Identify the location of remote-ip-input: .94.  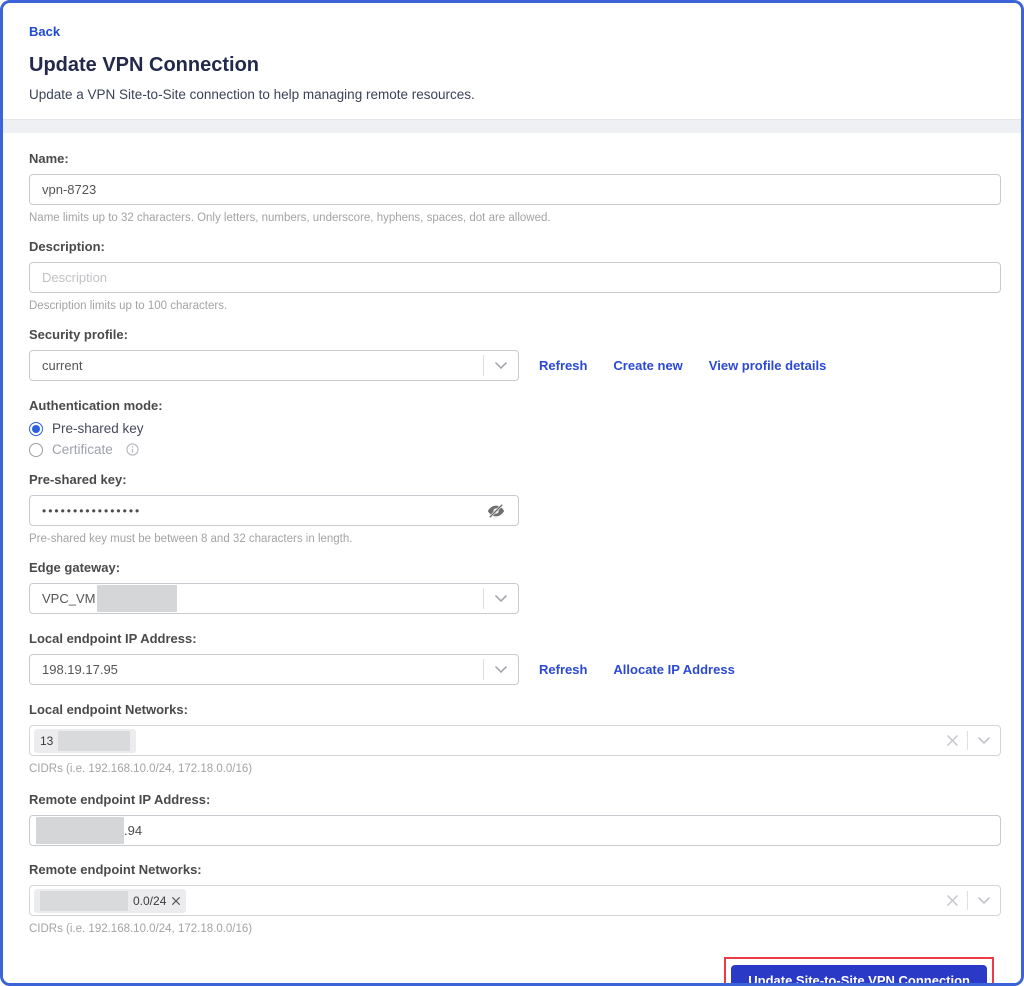
(515, 830).